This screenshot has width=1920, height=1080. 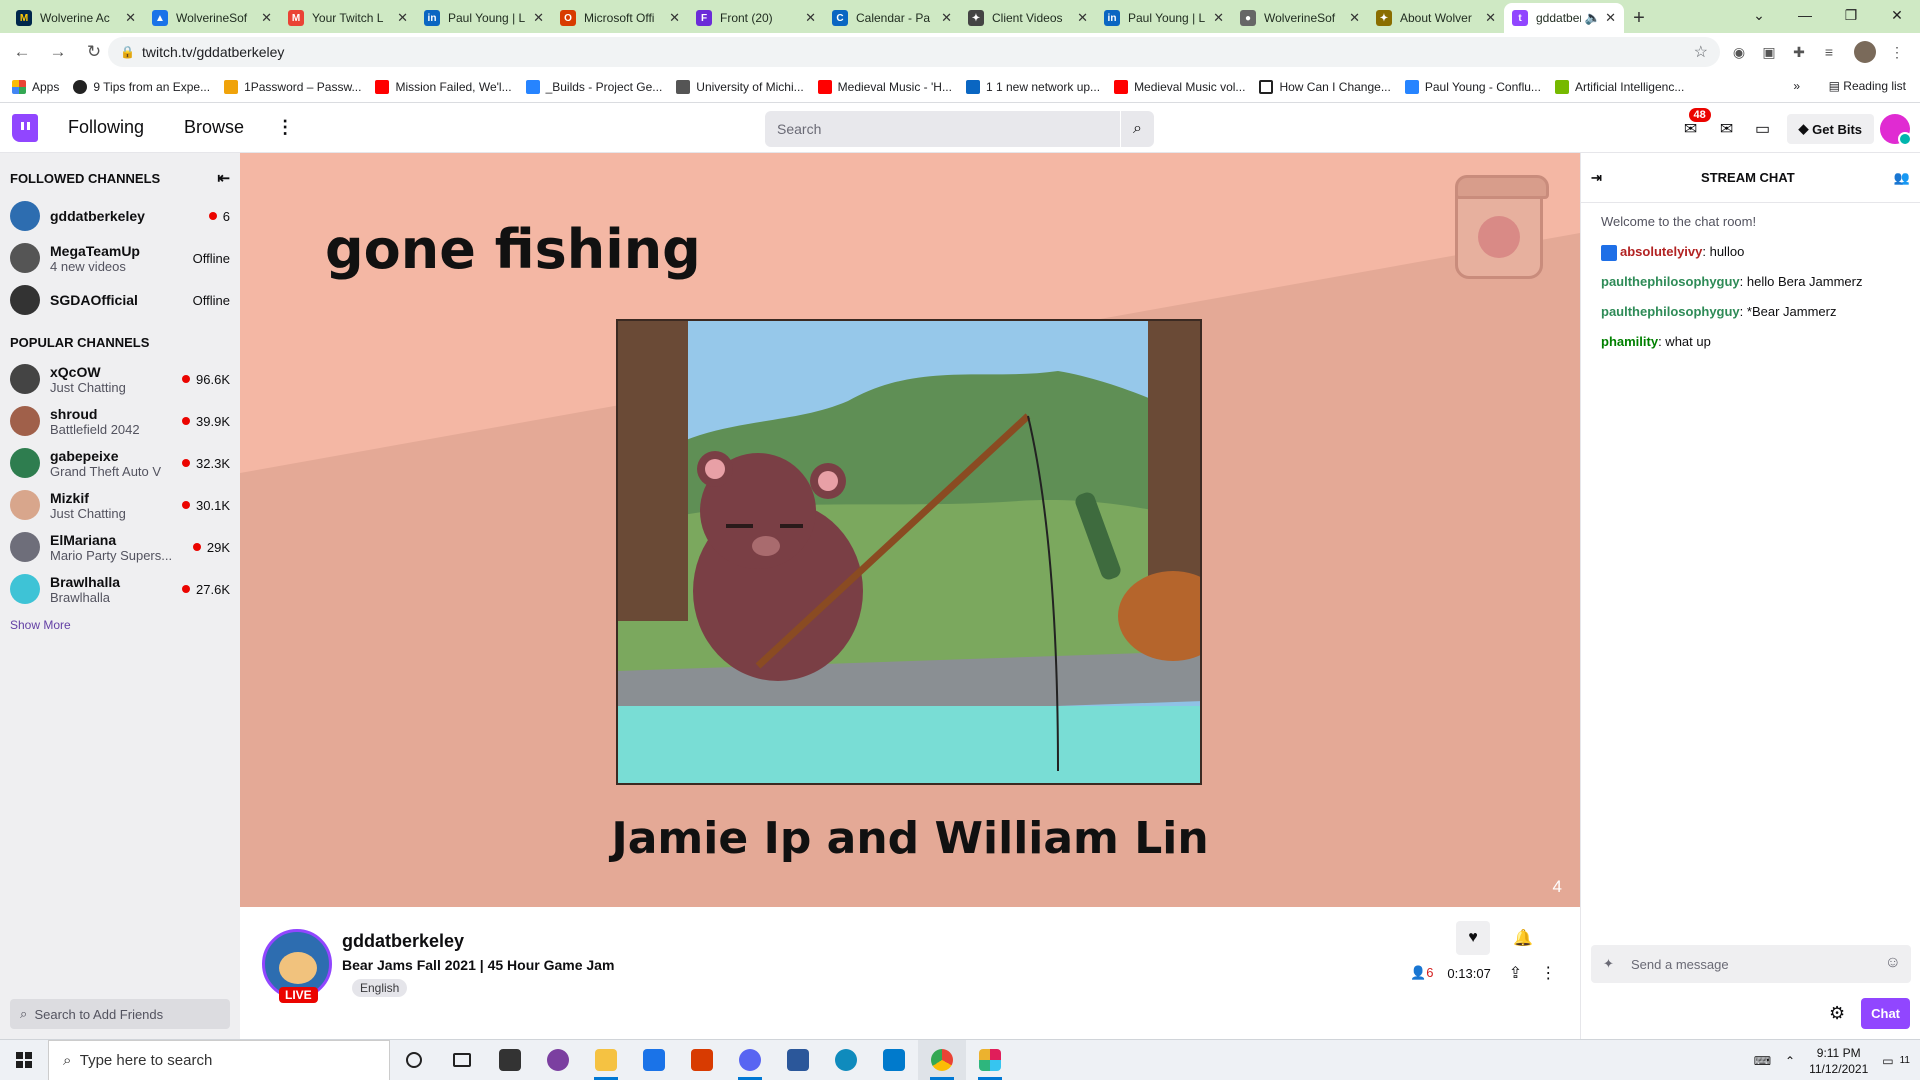 What do you see at coordinates (1885, 1013) in the screenshot?
I see `chat-send-button: Chat` at bounding box center [1885, 1013].